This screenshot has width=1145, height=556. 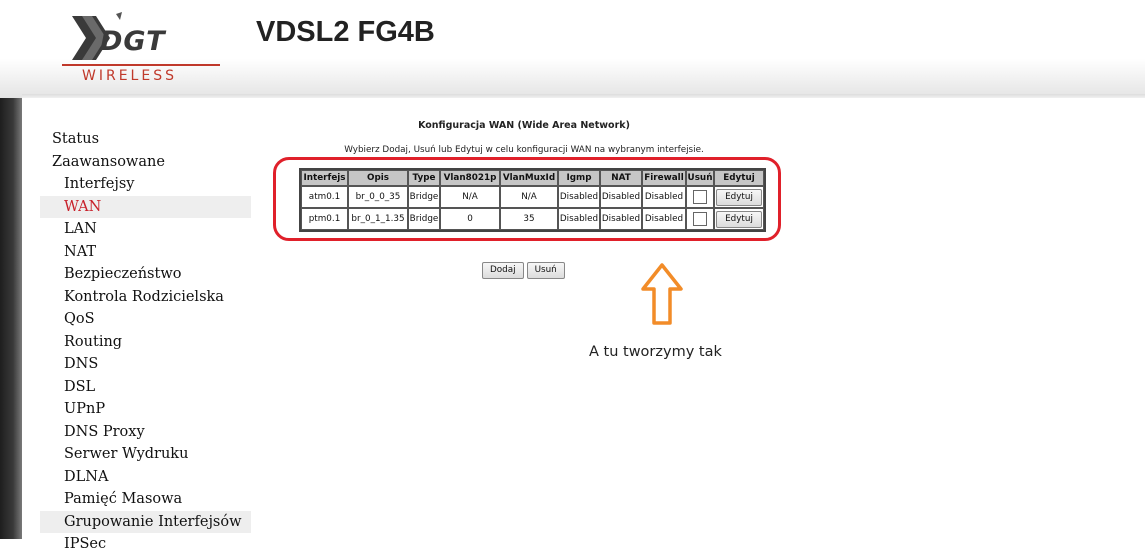 What do you see at coordinates (145, 499) in the screenshot?
I see `sidebar-item-pamięć-masowa: Pamięć Masowa` at bounding box center [145, 499].